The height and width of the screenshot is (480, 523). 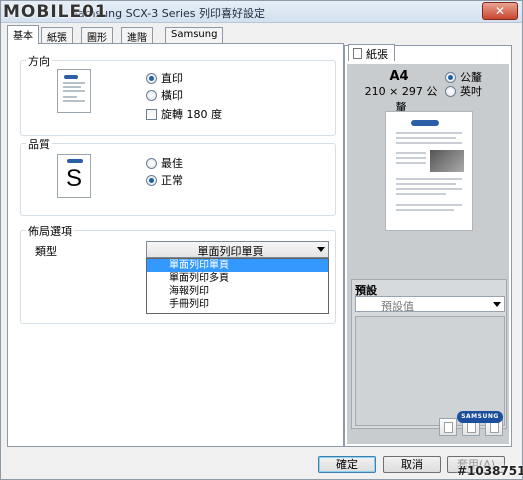 What do you see at coordinates (430, 371) in the screenshot?
I see `presets-list` at bounding box center [430, 371].